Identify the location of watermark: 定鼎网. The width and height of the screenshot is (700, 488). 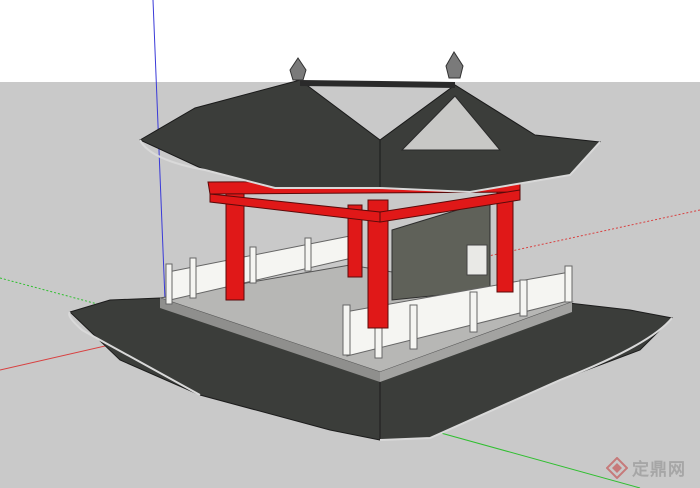
(646, 467).